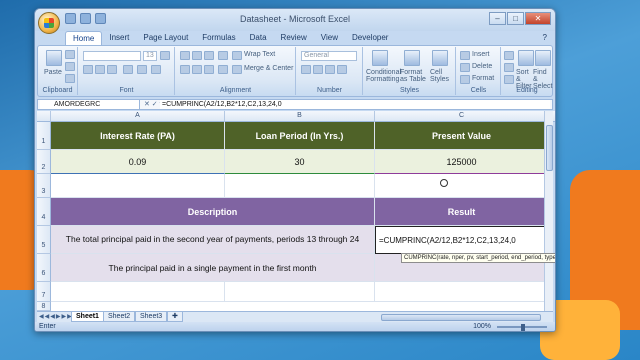  What do you see at coordinates (545, 37) in the screenshot?
I see `help-icon: ?` at bounding box center [545, 37].